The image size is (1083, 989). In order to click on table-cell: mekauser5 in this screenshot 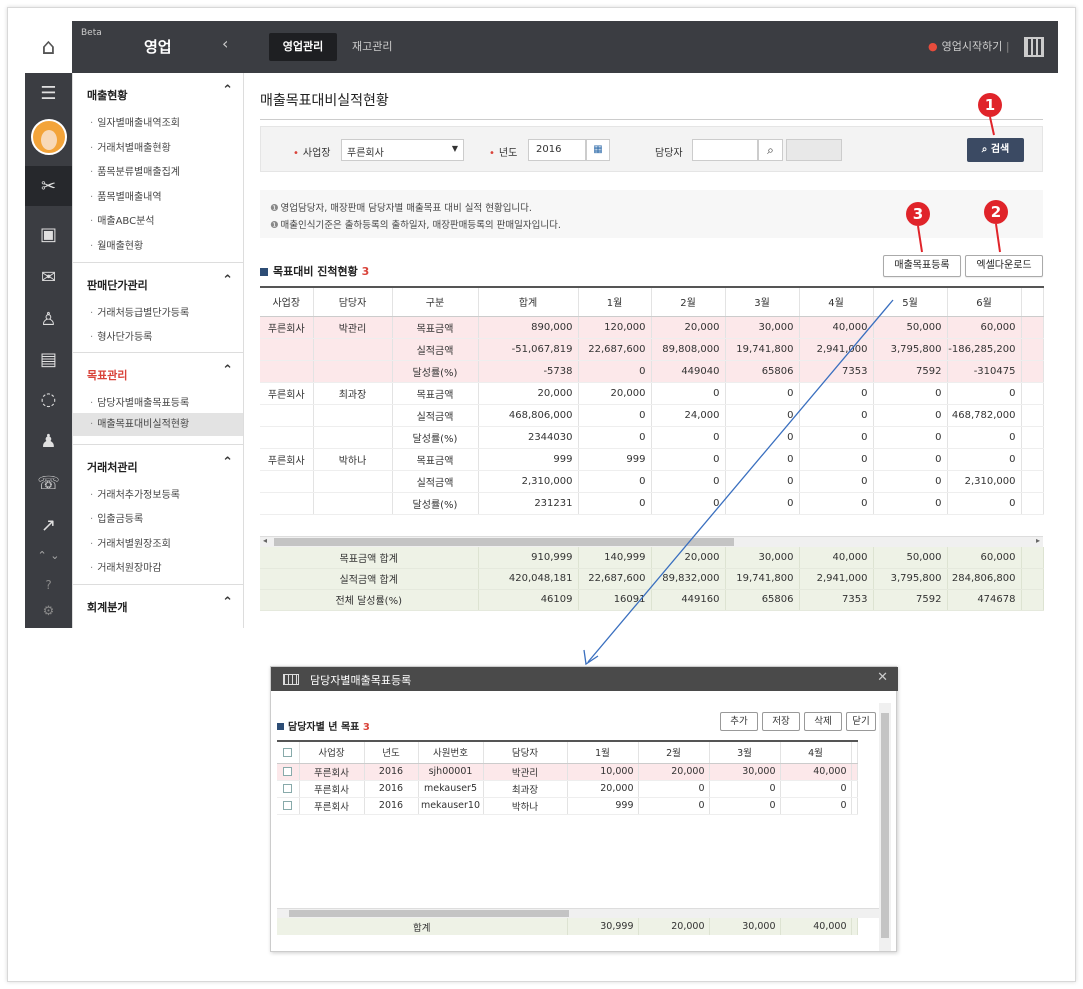, I will do `click(451, 789)`.